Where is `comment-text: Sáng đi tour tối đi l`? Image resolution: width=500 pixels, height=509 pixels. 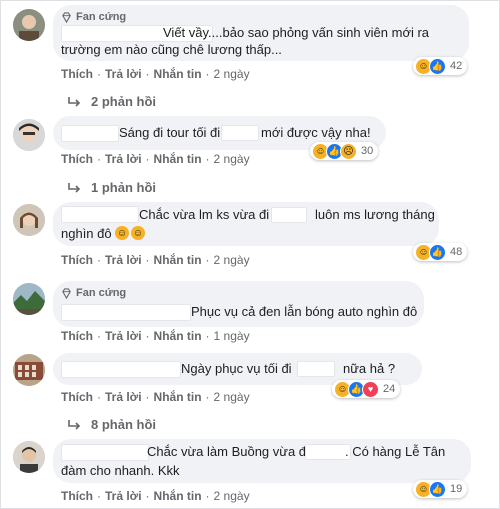
comment-text: Sáng đi tour tối đi l is located at coordinates (173, 132).